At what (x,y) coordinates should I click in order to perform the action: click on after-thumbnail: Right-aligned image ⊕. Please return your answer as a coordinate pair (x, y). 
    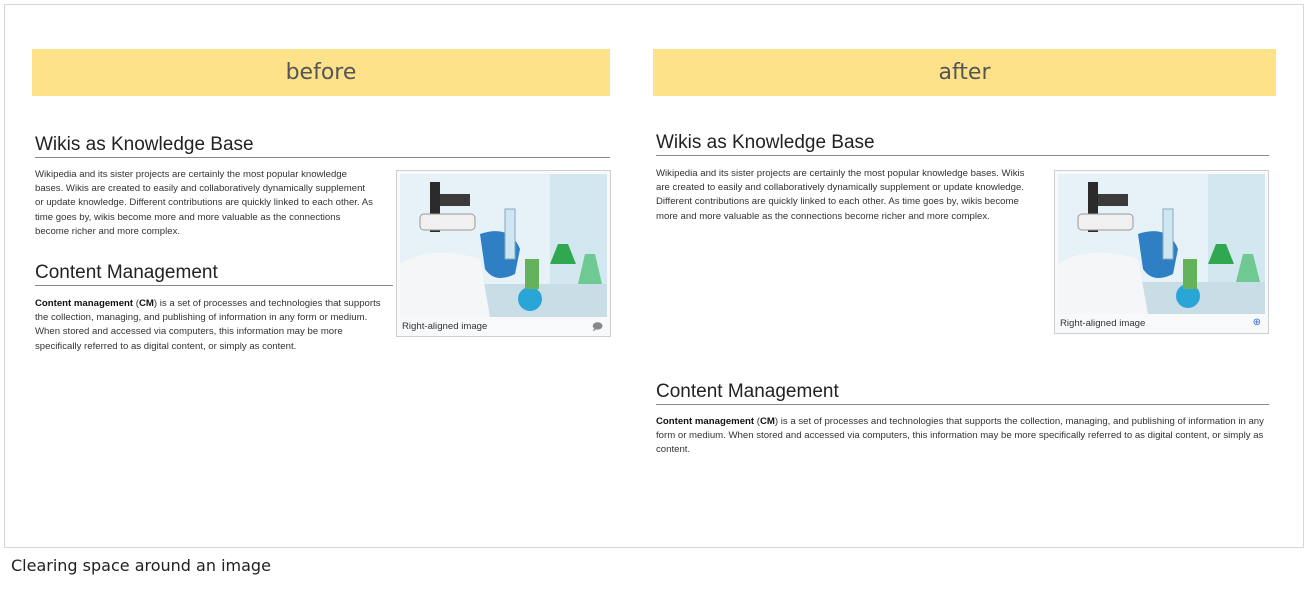
    Looking at the image, I should click on (1161, 252).